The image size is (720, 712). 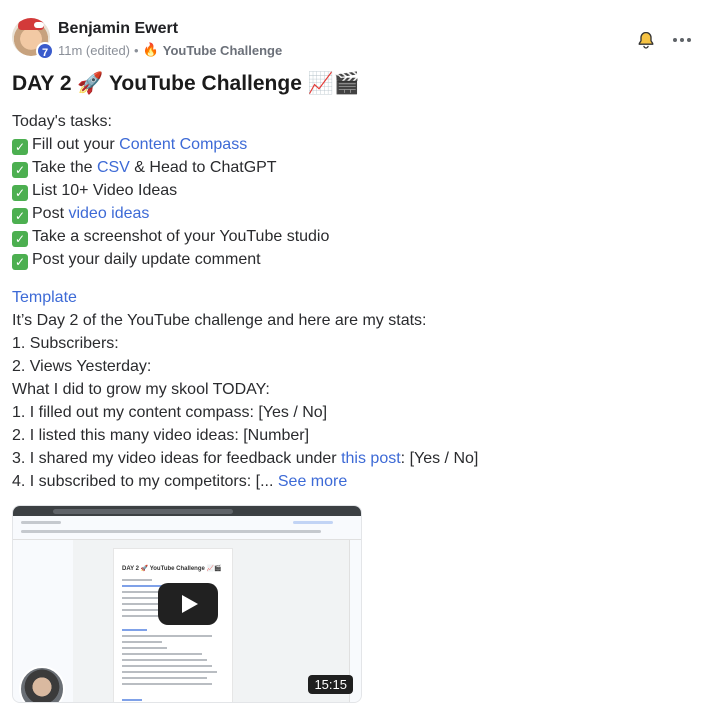 What do you see at coordinates (371, 458) in the screenshot?
I see `this-post-link: this post` at bounding box center [371, 458].